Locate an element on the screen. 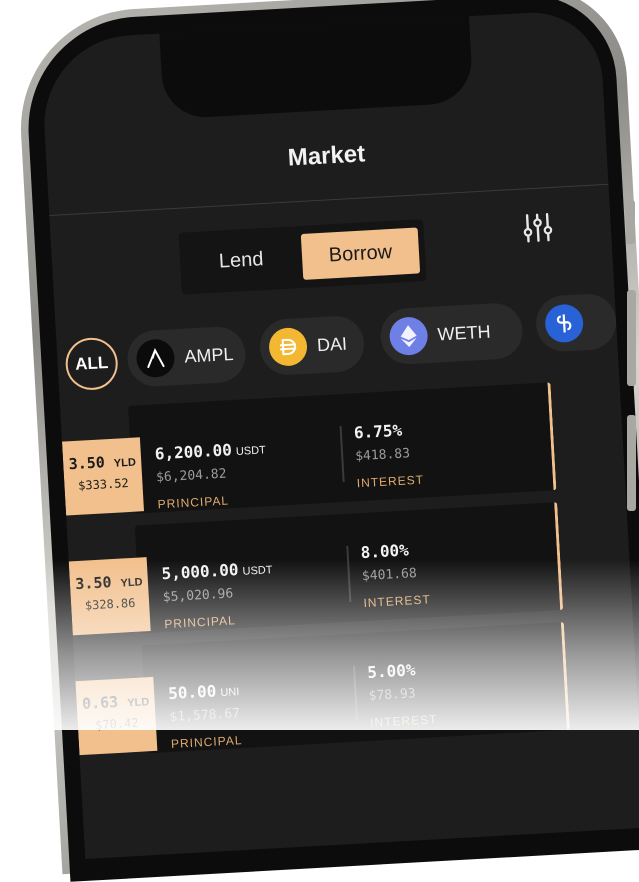 The height and width of the screenshot is (882, 639). interest-block: 6.75% $418.83 INTEREST is located at coordinates (388, 455).